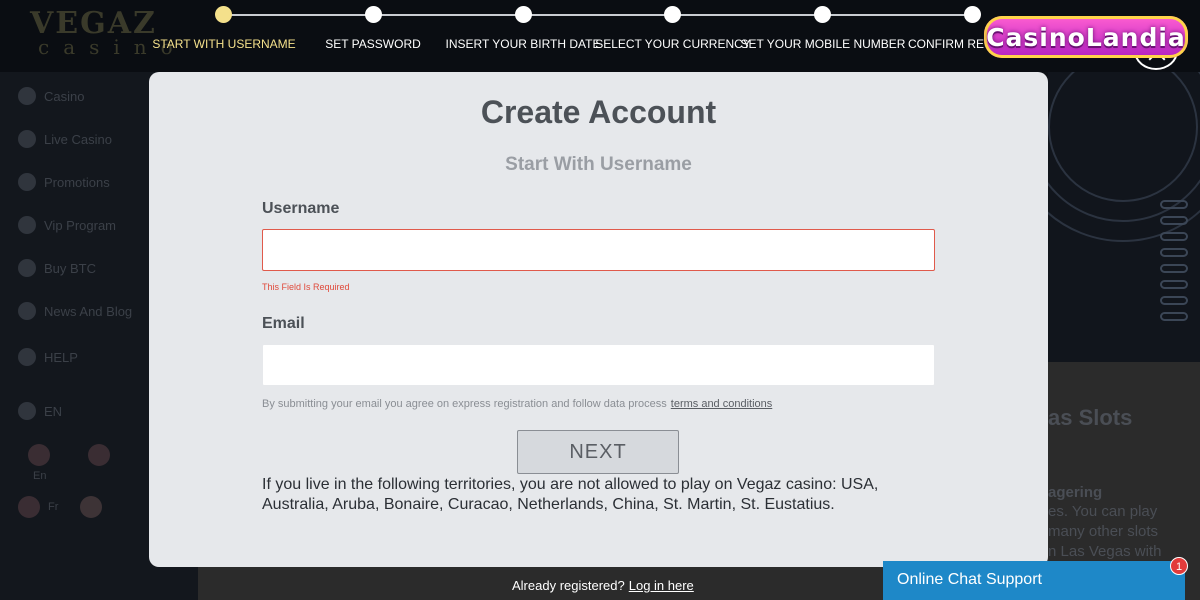 The height and width of the screenshot is (600, 1200). I want to click on step-label-start-username: START WITH USERNAME, so click(224, 44).